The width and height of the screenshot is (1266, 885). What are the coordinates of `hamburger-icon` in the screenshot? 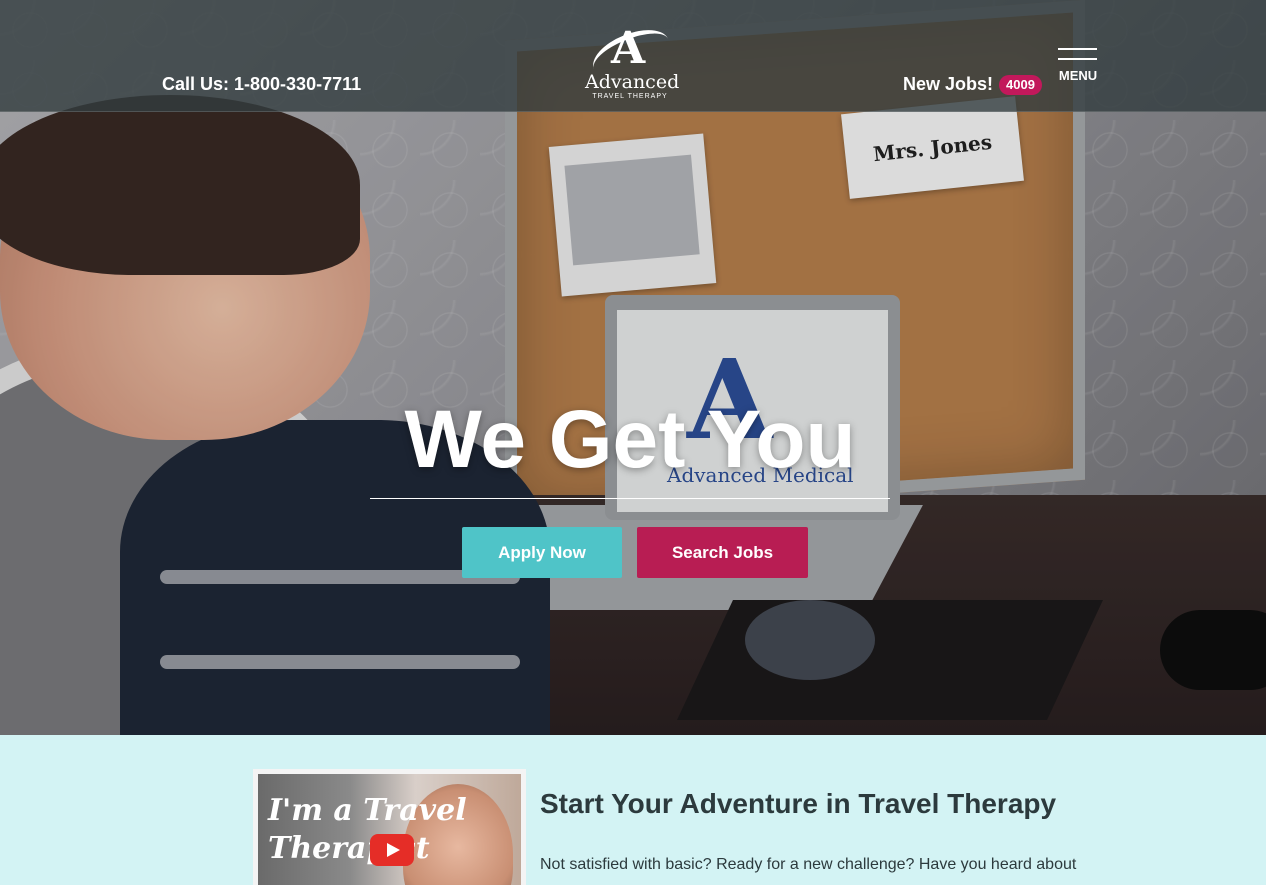 It's located at (1077, 49).